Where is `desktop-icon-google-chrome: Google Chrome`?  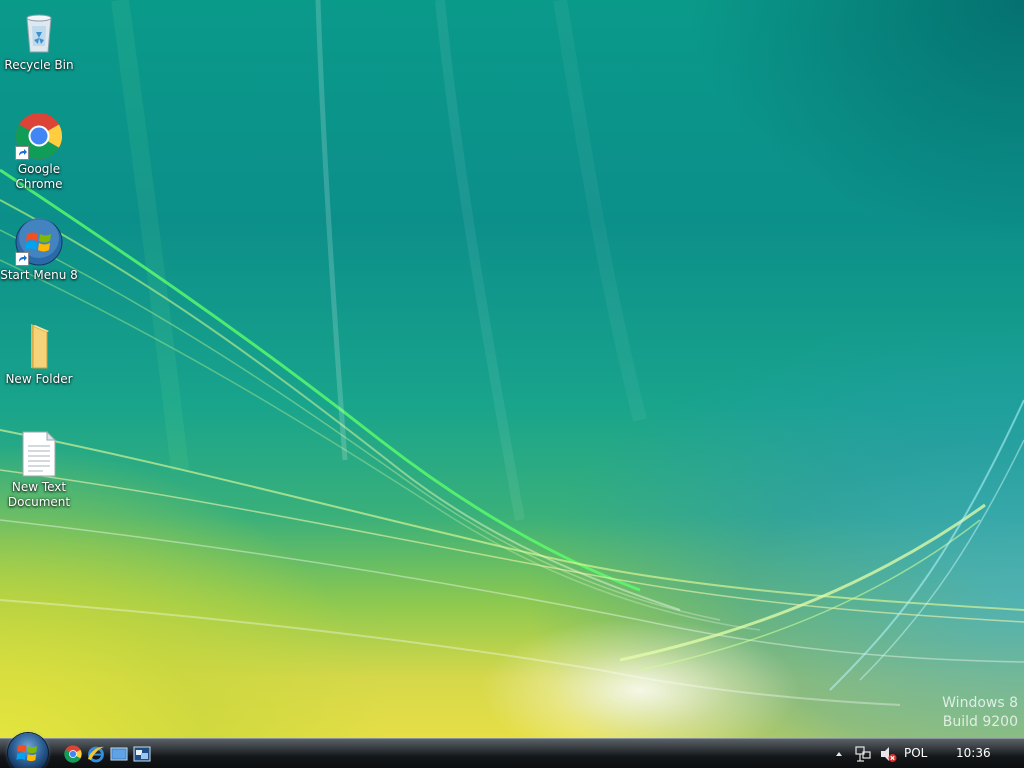
desktop-icon-google-chrome: Google Chrome is located at coordinates (39, 152).